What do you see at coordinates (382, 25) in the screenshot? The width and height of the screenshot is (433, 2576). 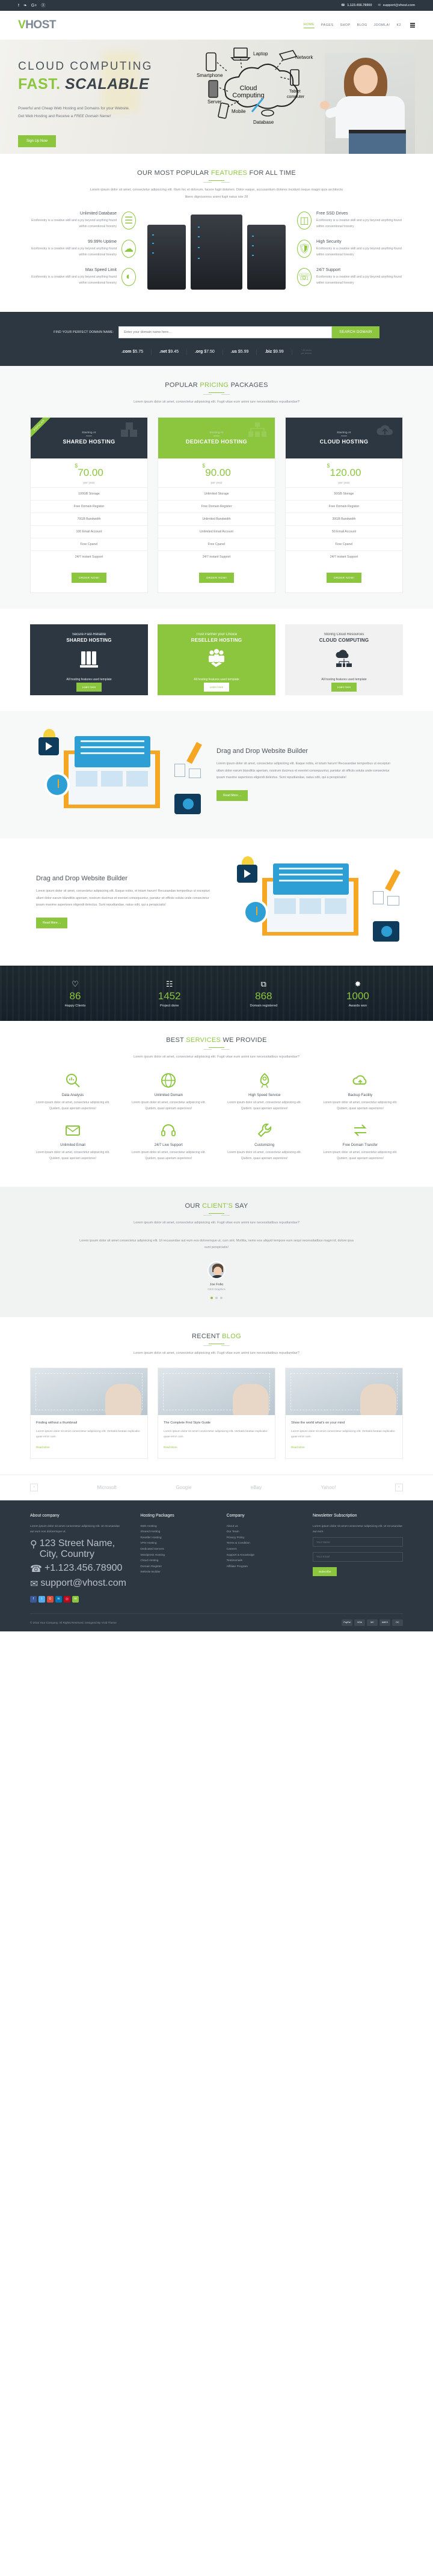 I see `nav-item-joomla: JOOMLA!` at bounding box center [382, 25].